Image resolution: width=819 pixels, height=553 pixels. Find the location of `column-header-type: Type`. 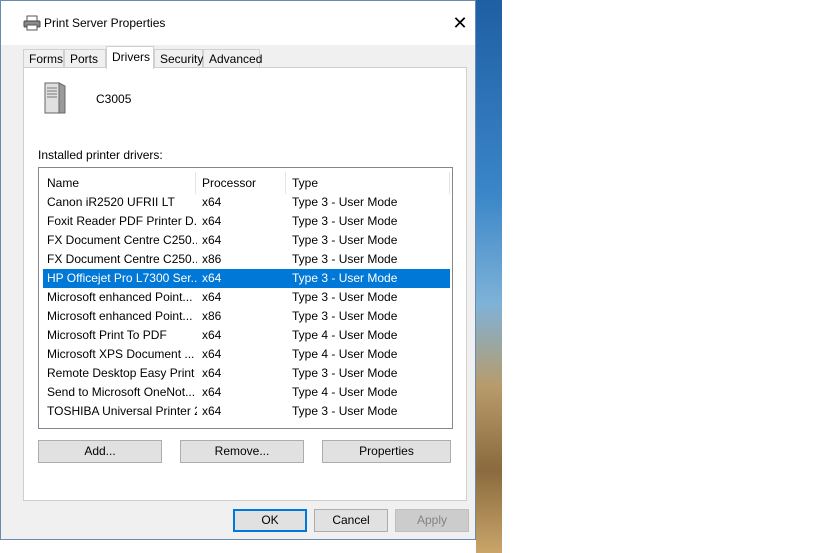

column-header-type: Type is located at coordinates (368, 183).